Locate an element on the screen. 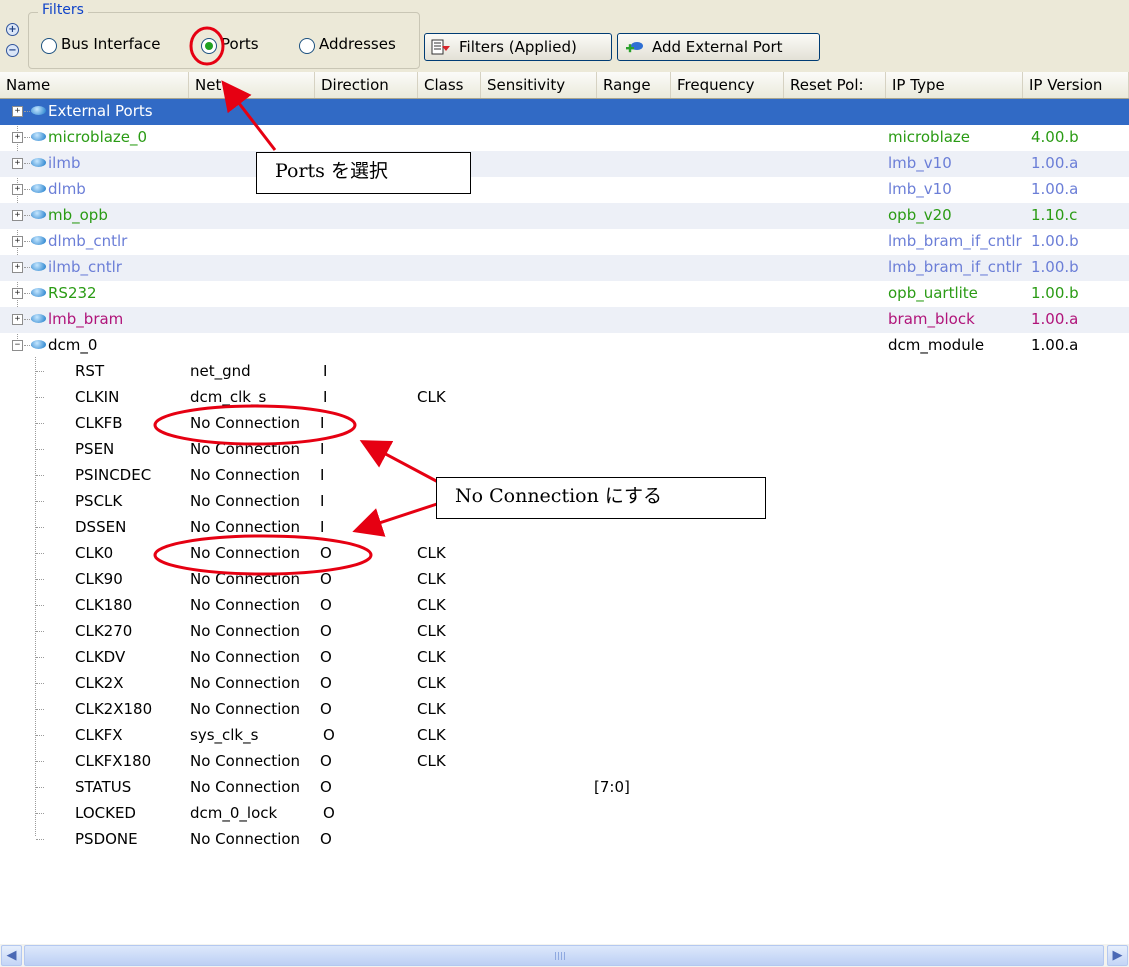 The image size is (1129, 967). ports-callout: Ports を選択 is located at coordinates (363, 173).